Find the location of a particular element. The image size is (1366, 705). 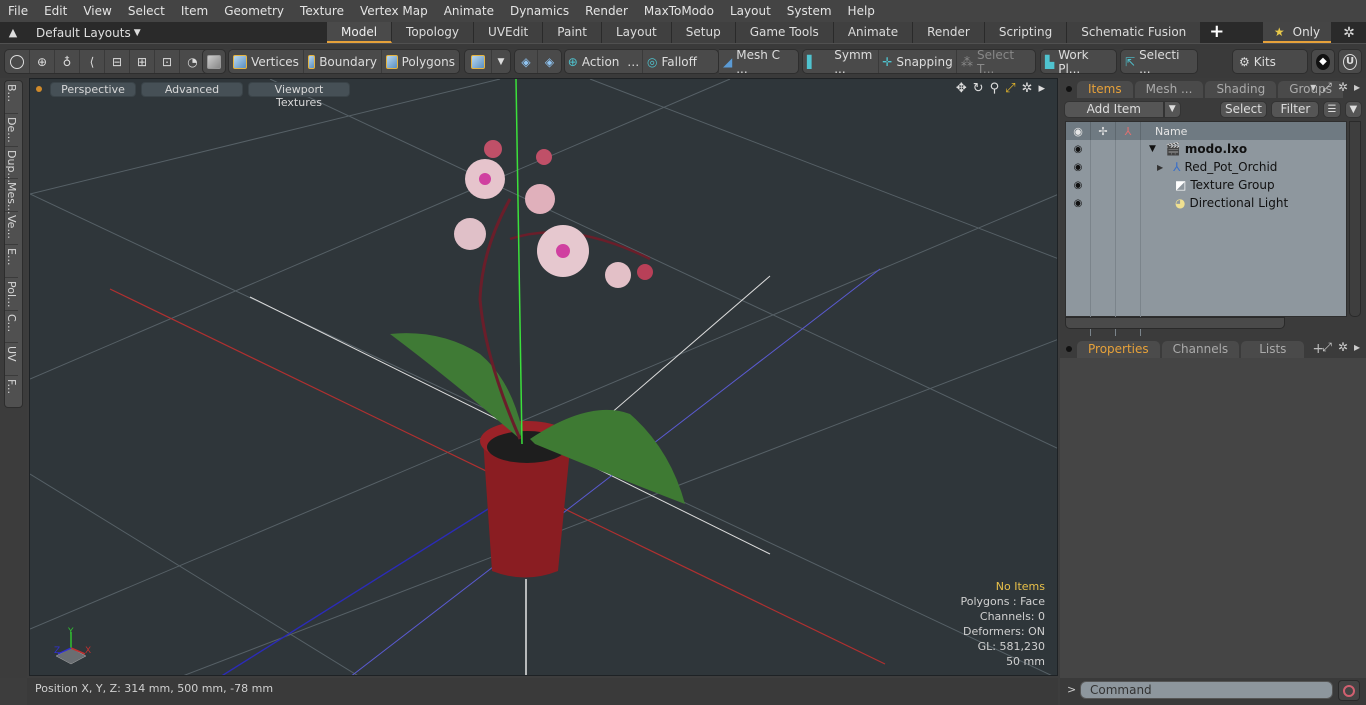

record-macro-button is located at coordinates (1349, 690).